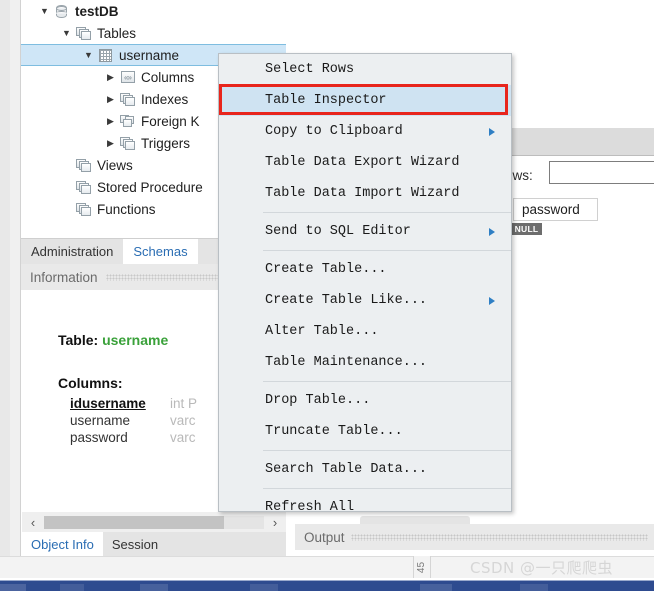 Image resolution: width=654 pixels, height=591 pixels. Describe the element at coordinates (499, 537) in the screenshot. I see `output-header-dots` at that location.